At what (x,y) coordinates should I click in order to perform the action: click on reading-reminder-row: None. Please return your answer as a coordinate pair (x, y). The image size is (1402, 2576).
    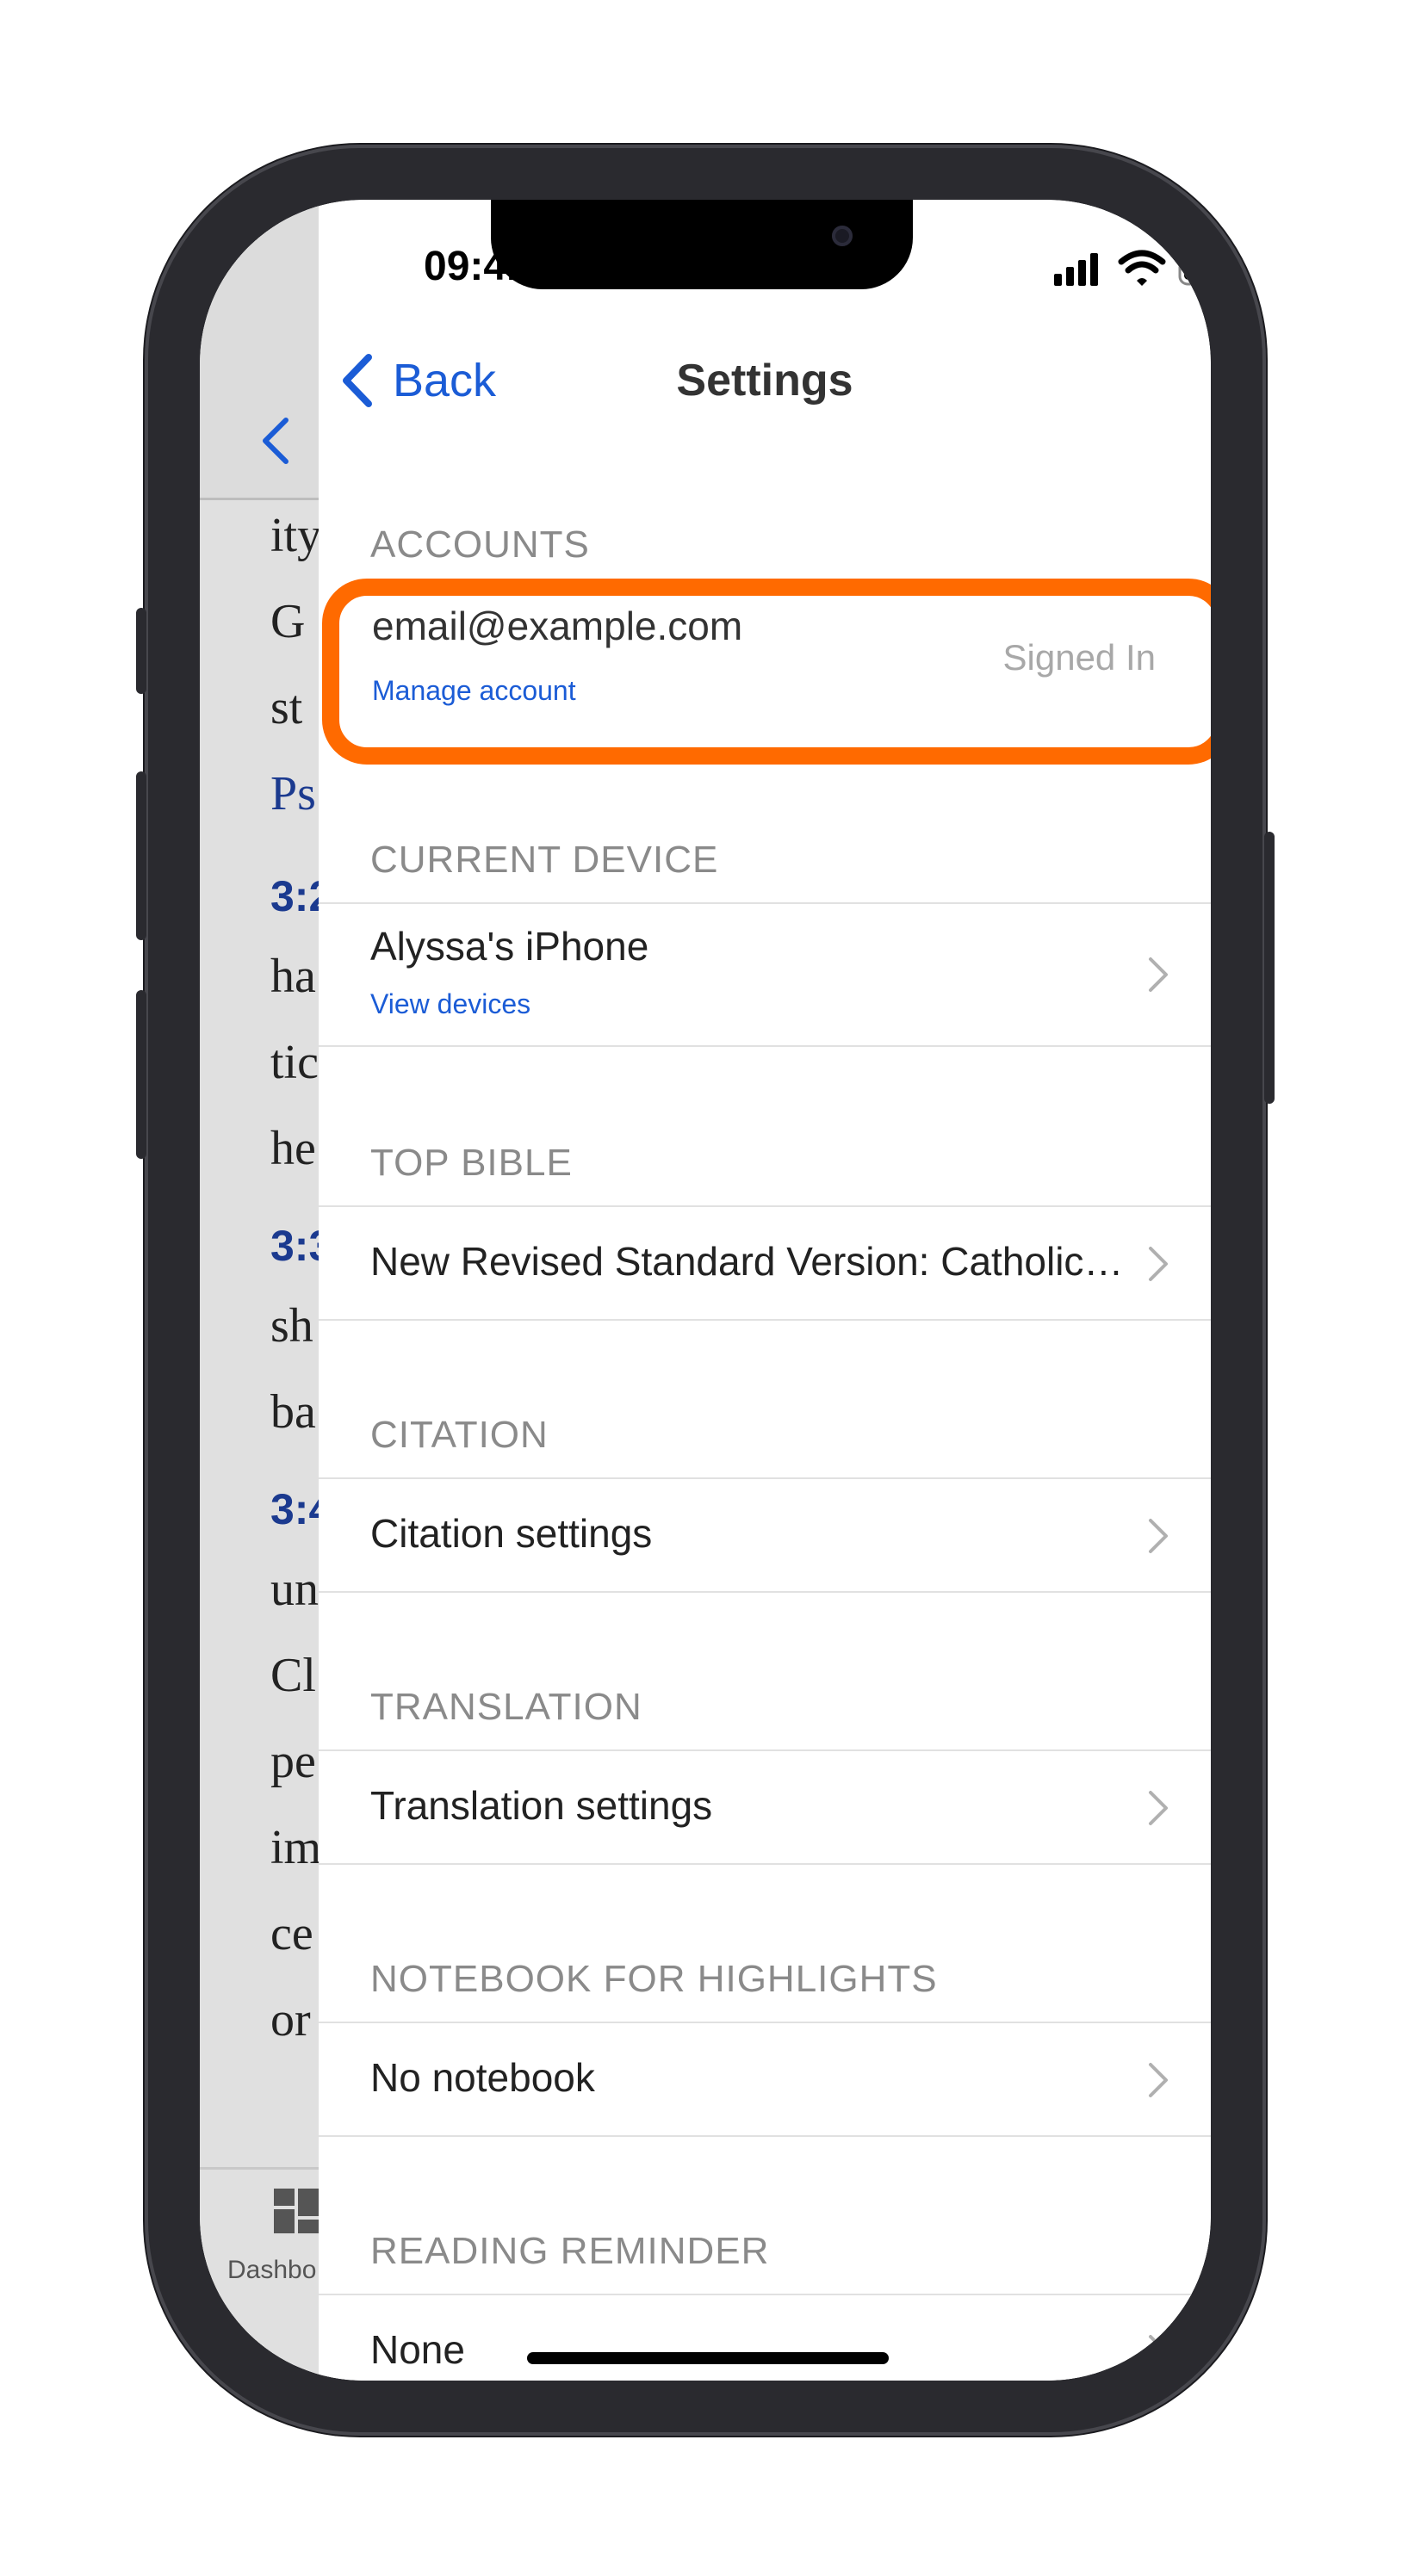
    Looking at the image, I should click on (765, 2337).